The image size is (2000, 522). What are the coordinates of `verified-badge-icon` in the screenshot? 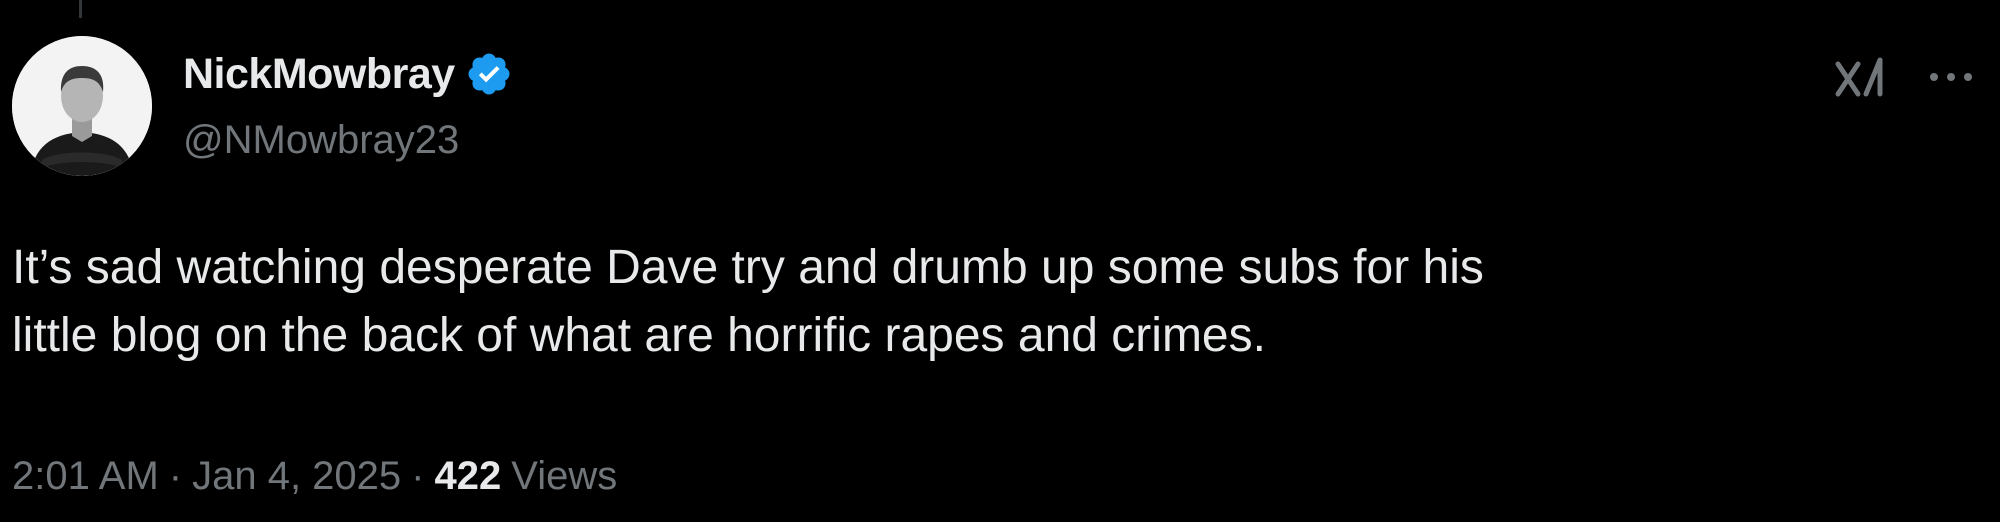 It's located at (489, 74).